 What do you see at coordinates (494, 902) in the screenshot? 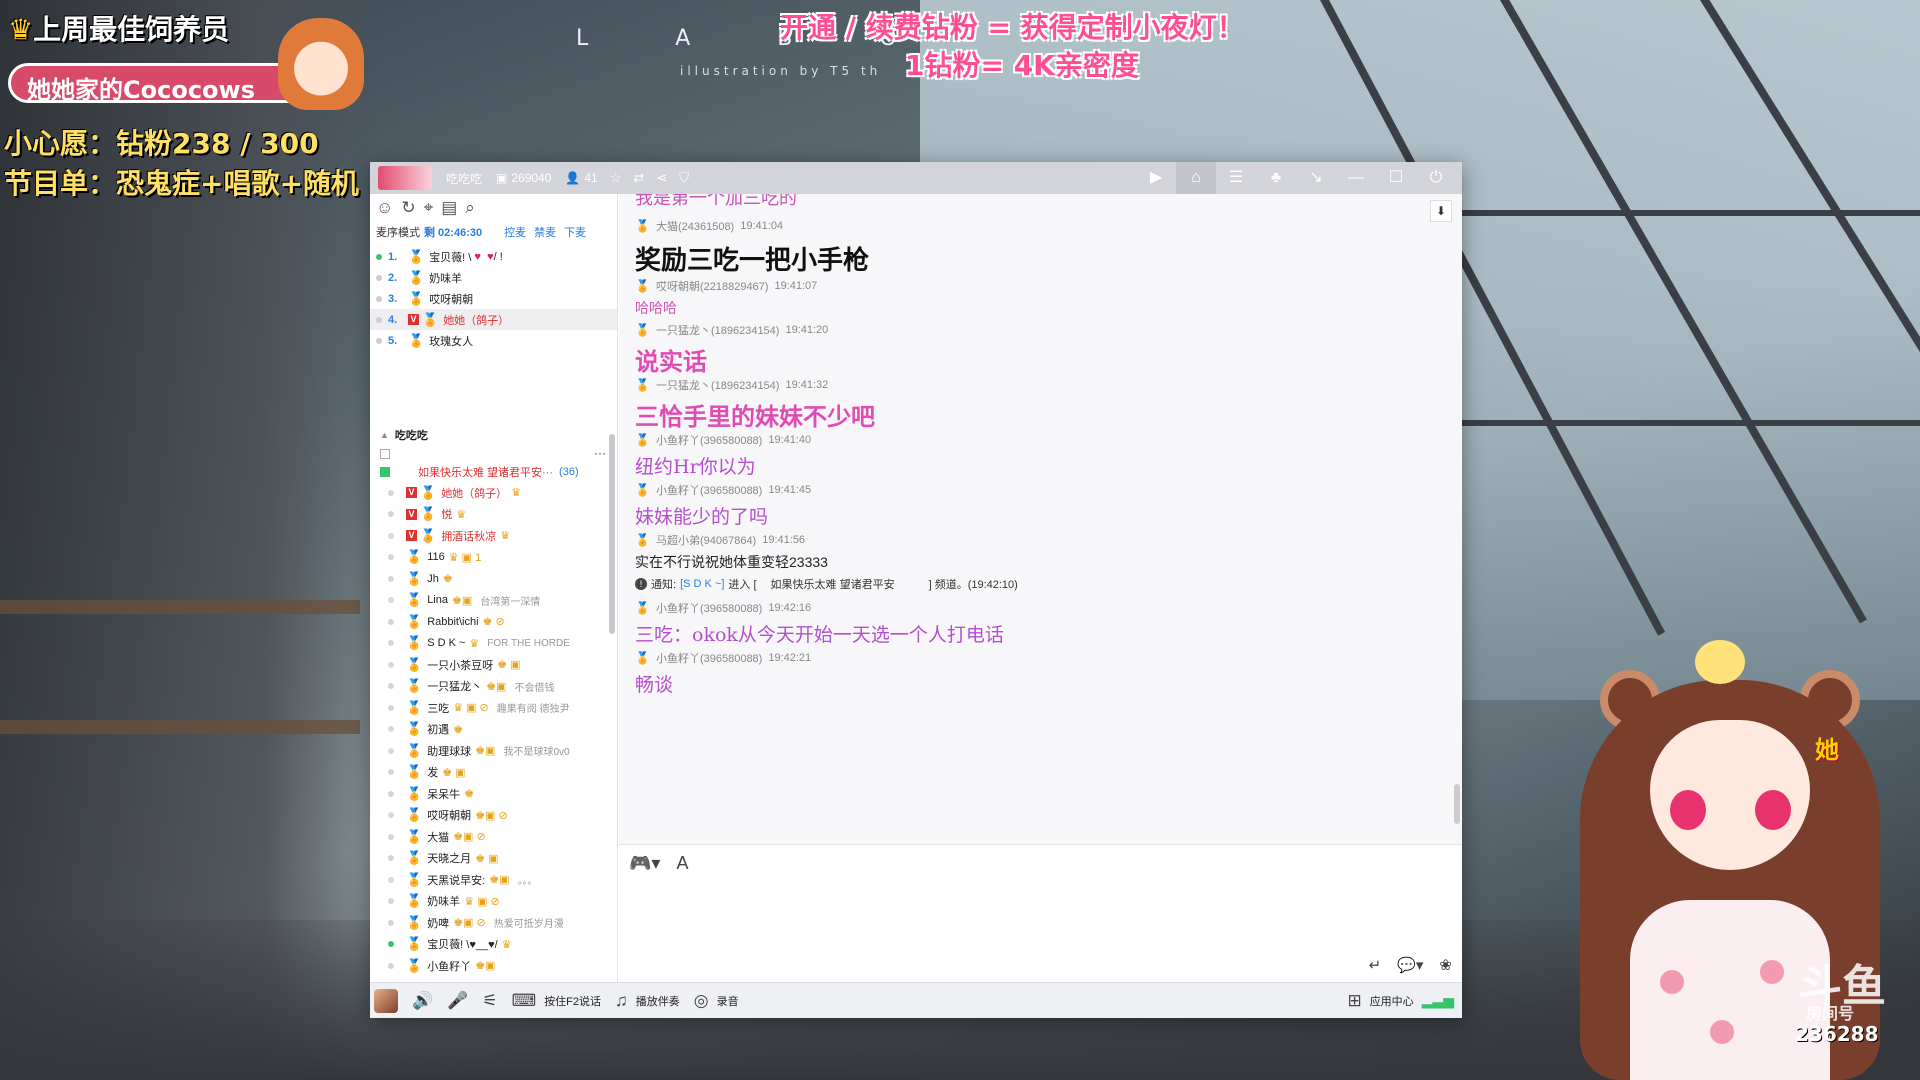
I see `member-row: 🏅 奶味羊 ♛ ▣ ⊘` at bounding box center [494, 902].